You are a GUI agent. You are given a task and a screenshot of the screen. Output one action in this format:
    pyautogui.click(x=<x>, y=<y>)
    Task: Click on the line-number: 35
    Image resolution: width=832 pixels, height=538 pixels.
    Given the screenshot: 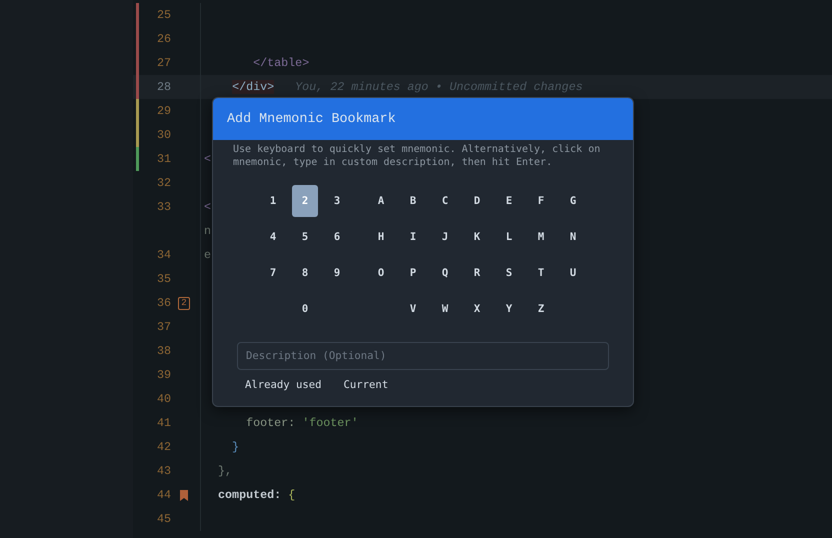 What is the action you would take?
    pyautogui.click(x=163, y=279)
    